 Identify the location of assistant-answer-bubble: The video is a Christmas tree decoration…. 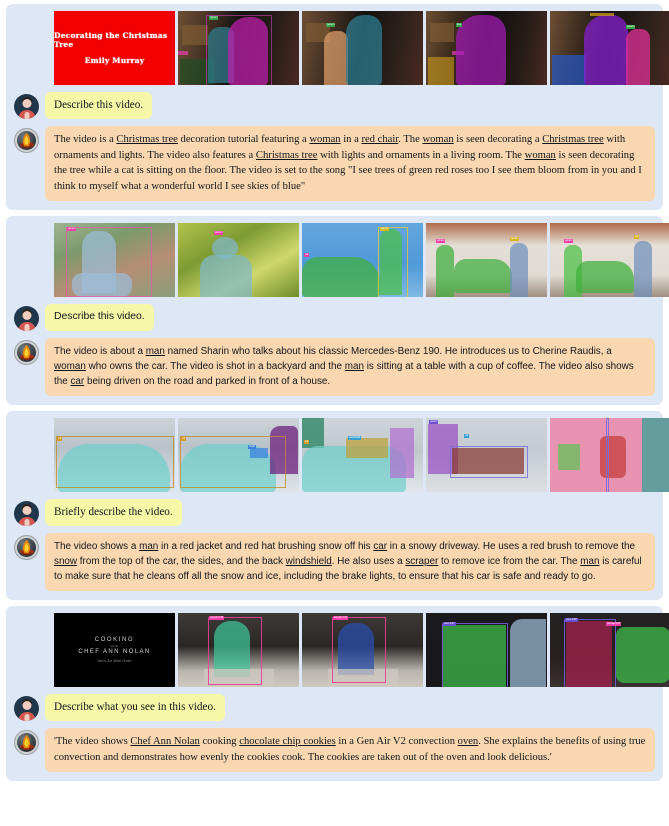
(350, 163).